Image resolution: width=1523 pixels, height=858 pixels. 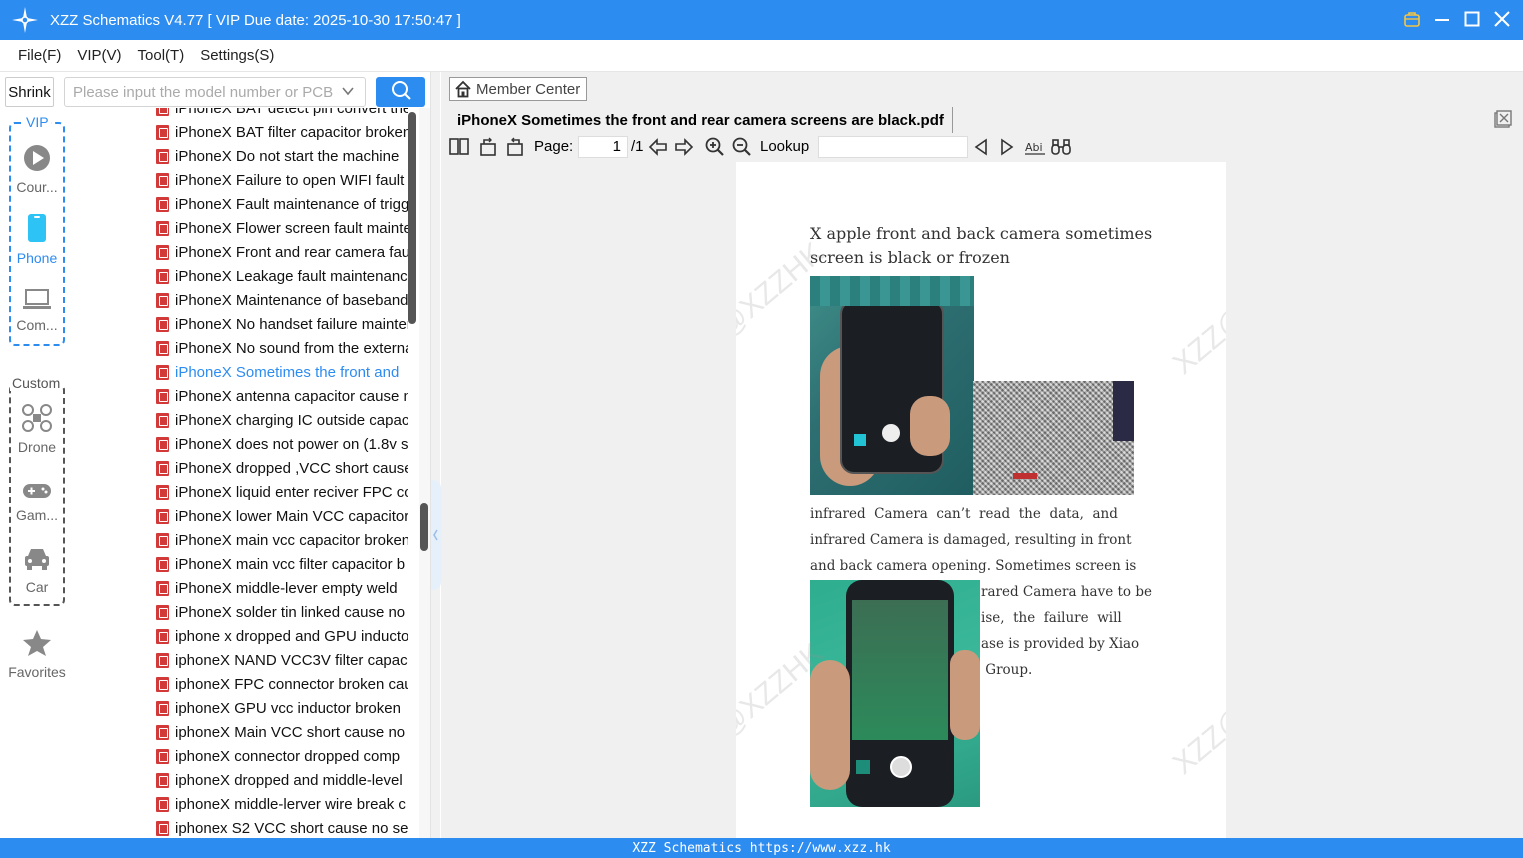 I want to click on pdf-paragraph-line-1: infrared Camera can’t read the data, and, so click(x=964, y=514).